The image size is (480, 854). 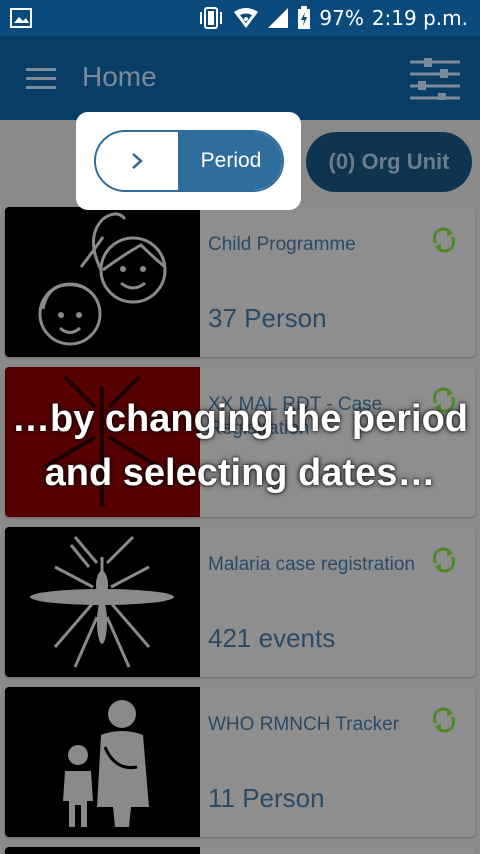 What do you see at coordinates (389, 162) in the screenshot?
I see `org-unit-filter-button: (0) Org Unit` at bounding box center [389, 162].